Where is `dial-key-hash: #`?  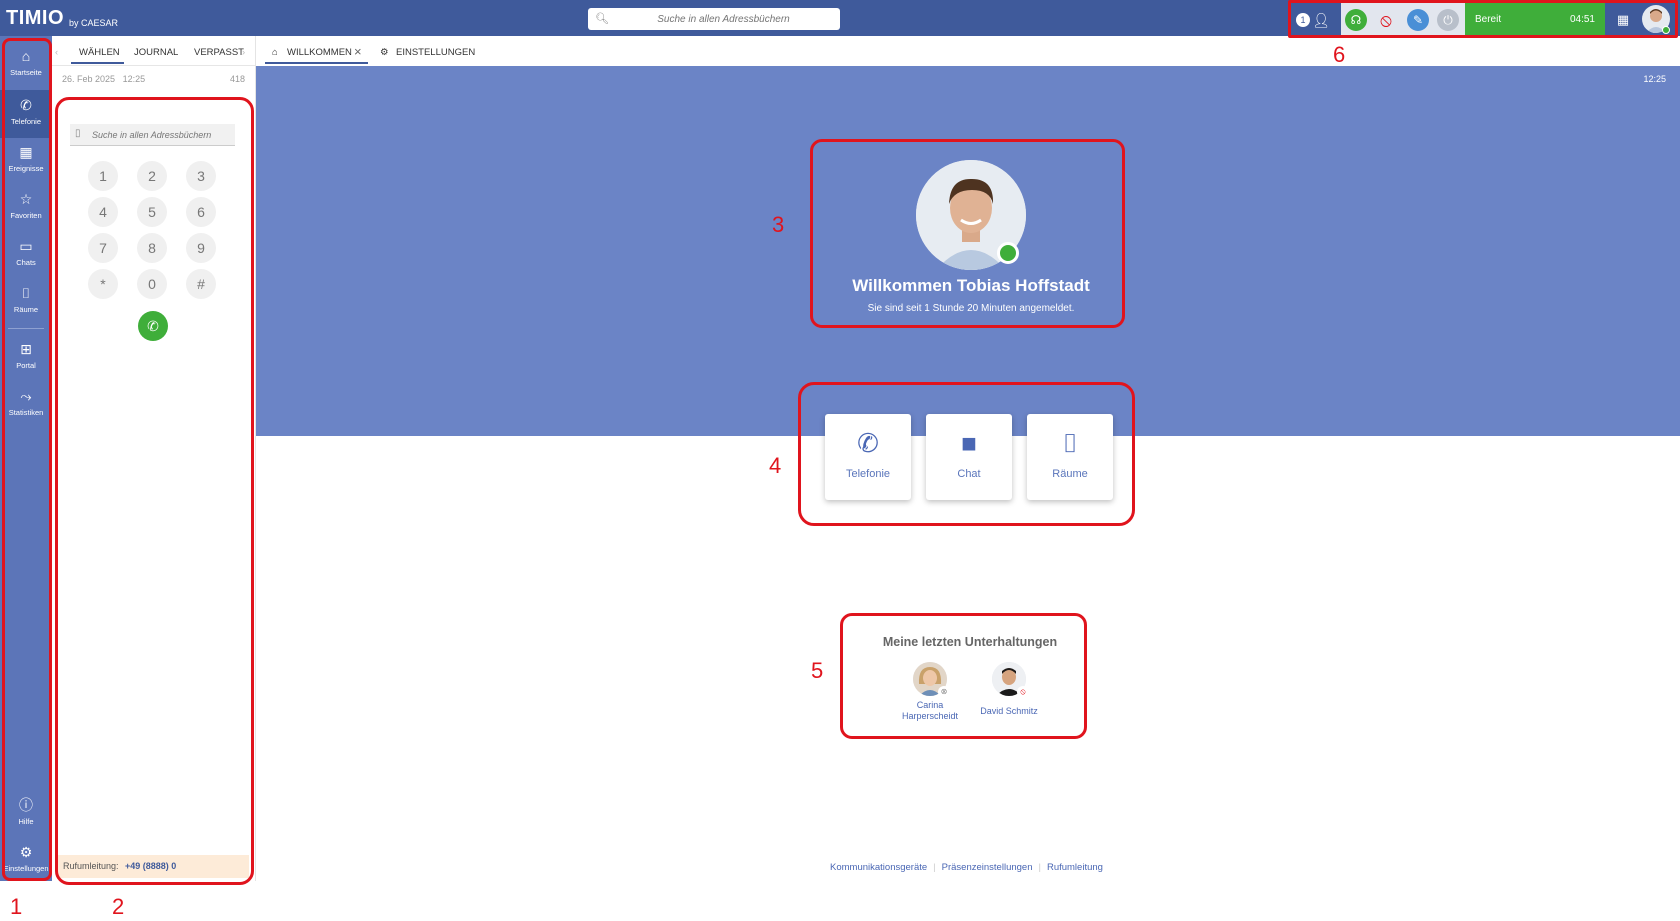 dial-key-hash: # is located at coordinates (201, 284).